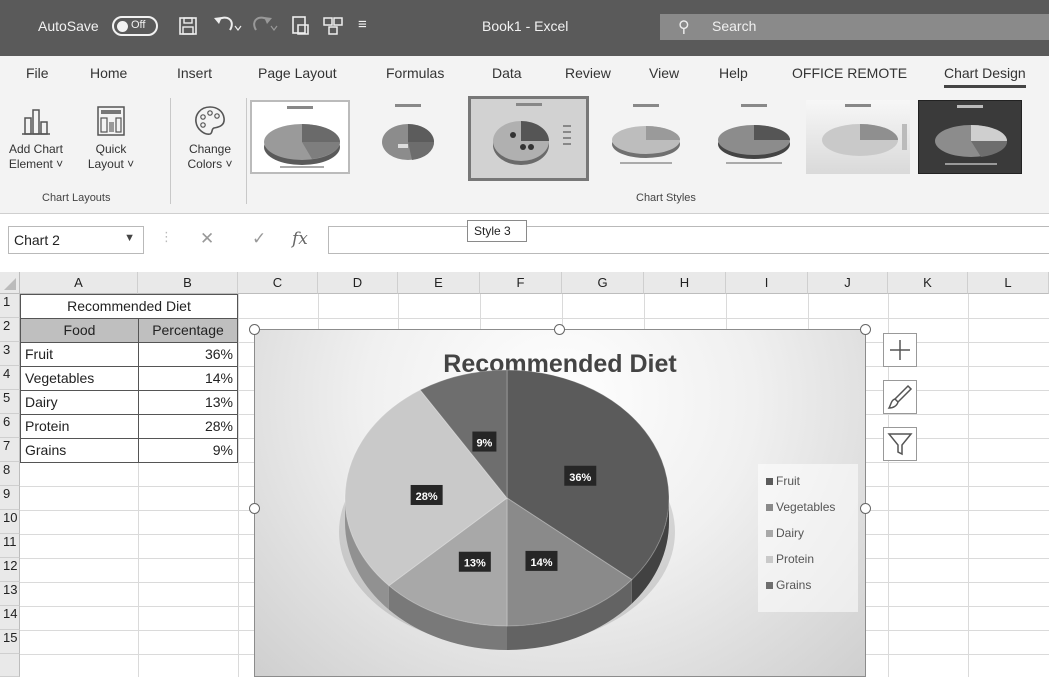 The image size is (1049, 677). What do you see at coordinates (541, 560) in the screenshot?
I see `data-label-vegetables: 14%` at bounding box center [541, 560].